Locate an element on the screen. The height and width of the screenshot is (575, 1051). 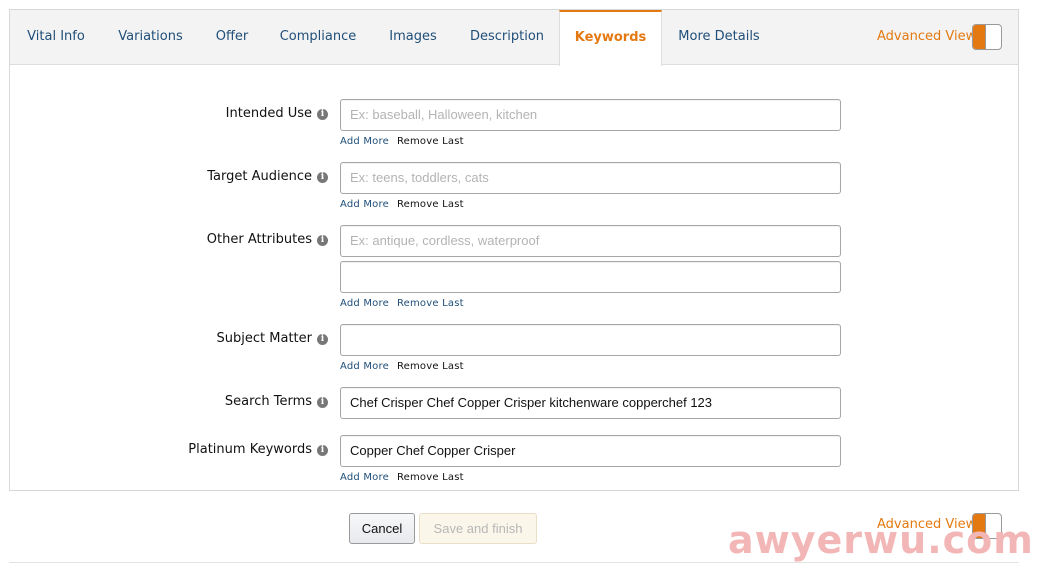
tab-vital-info: Vital Info is located at coordinates (56, 37).